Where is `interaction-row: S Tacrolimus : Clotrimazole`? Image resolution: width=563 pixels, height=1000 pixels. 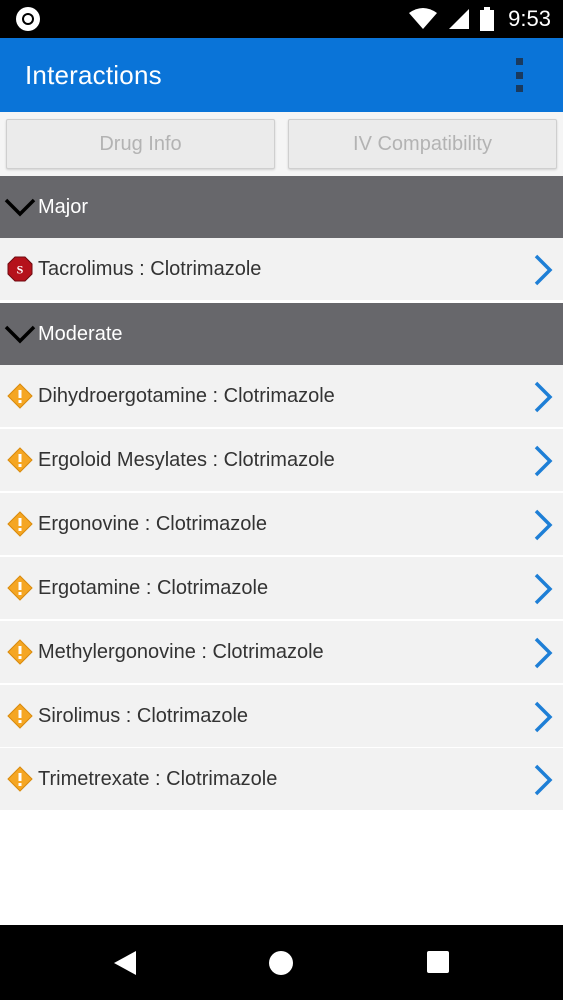
interaction-row: S Tacrolimus : Clotrimazole is located at coordinates (281, 269).